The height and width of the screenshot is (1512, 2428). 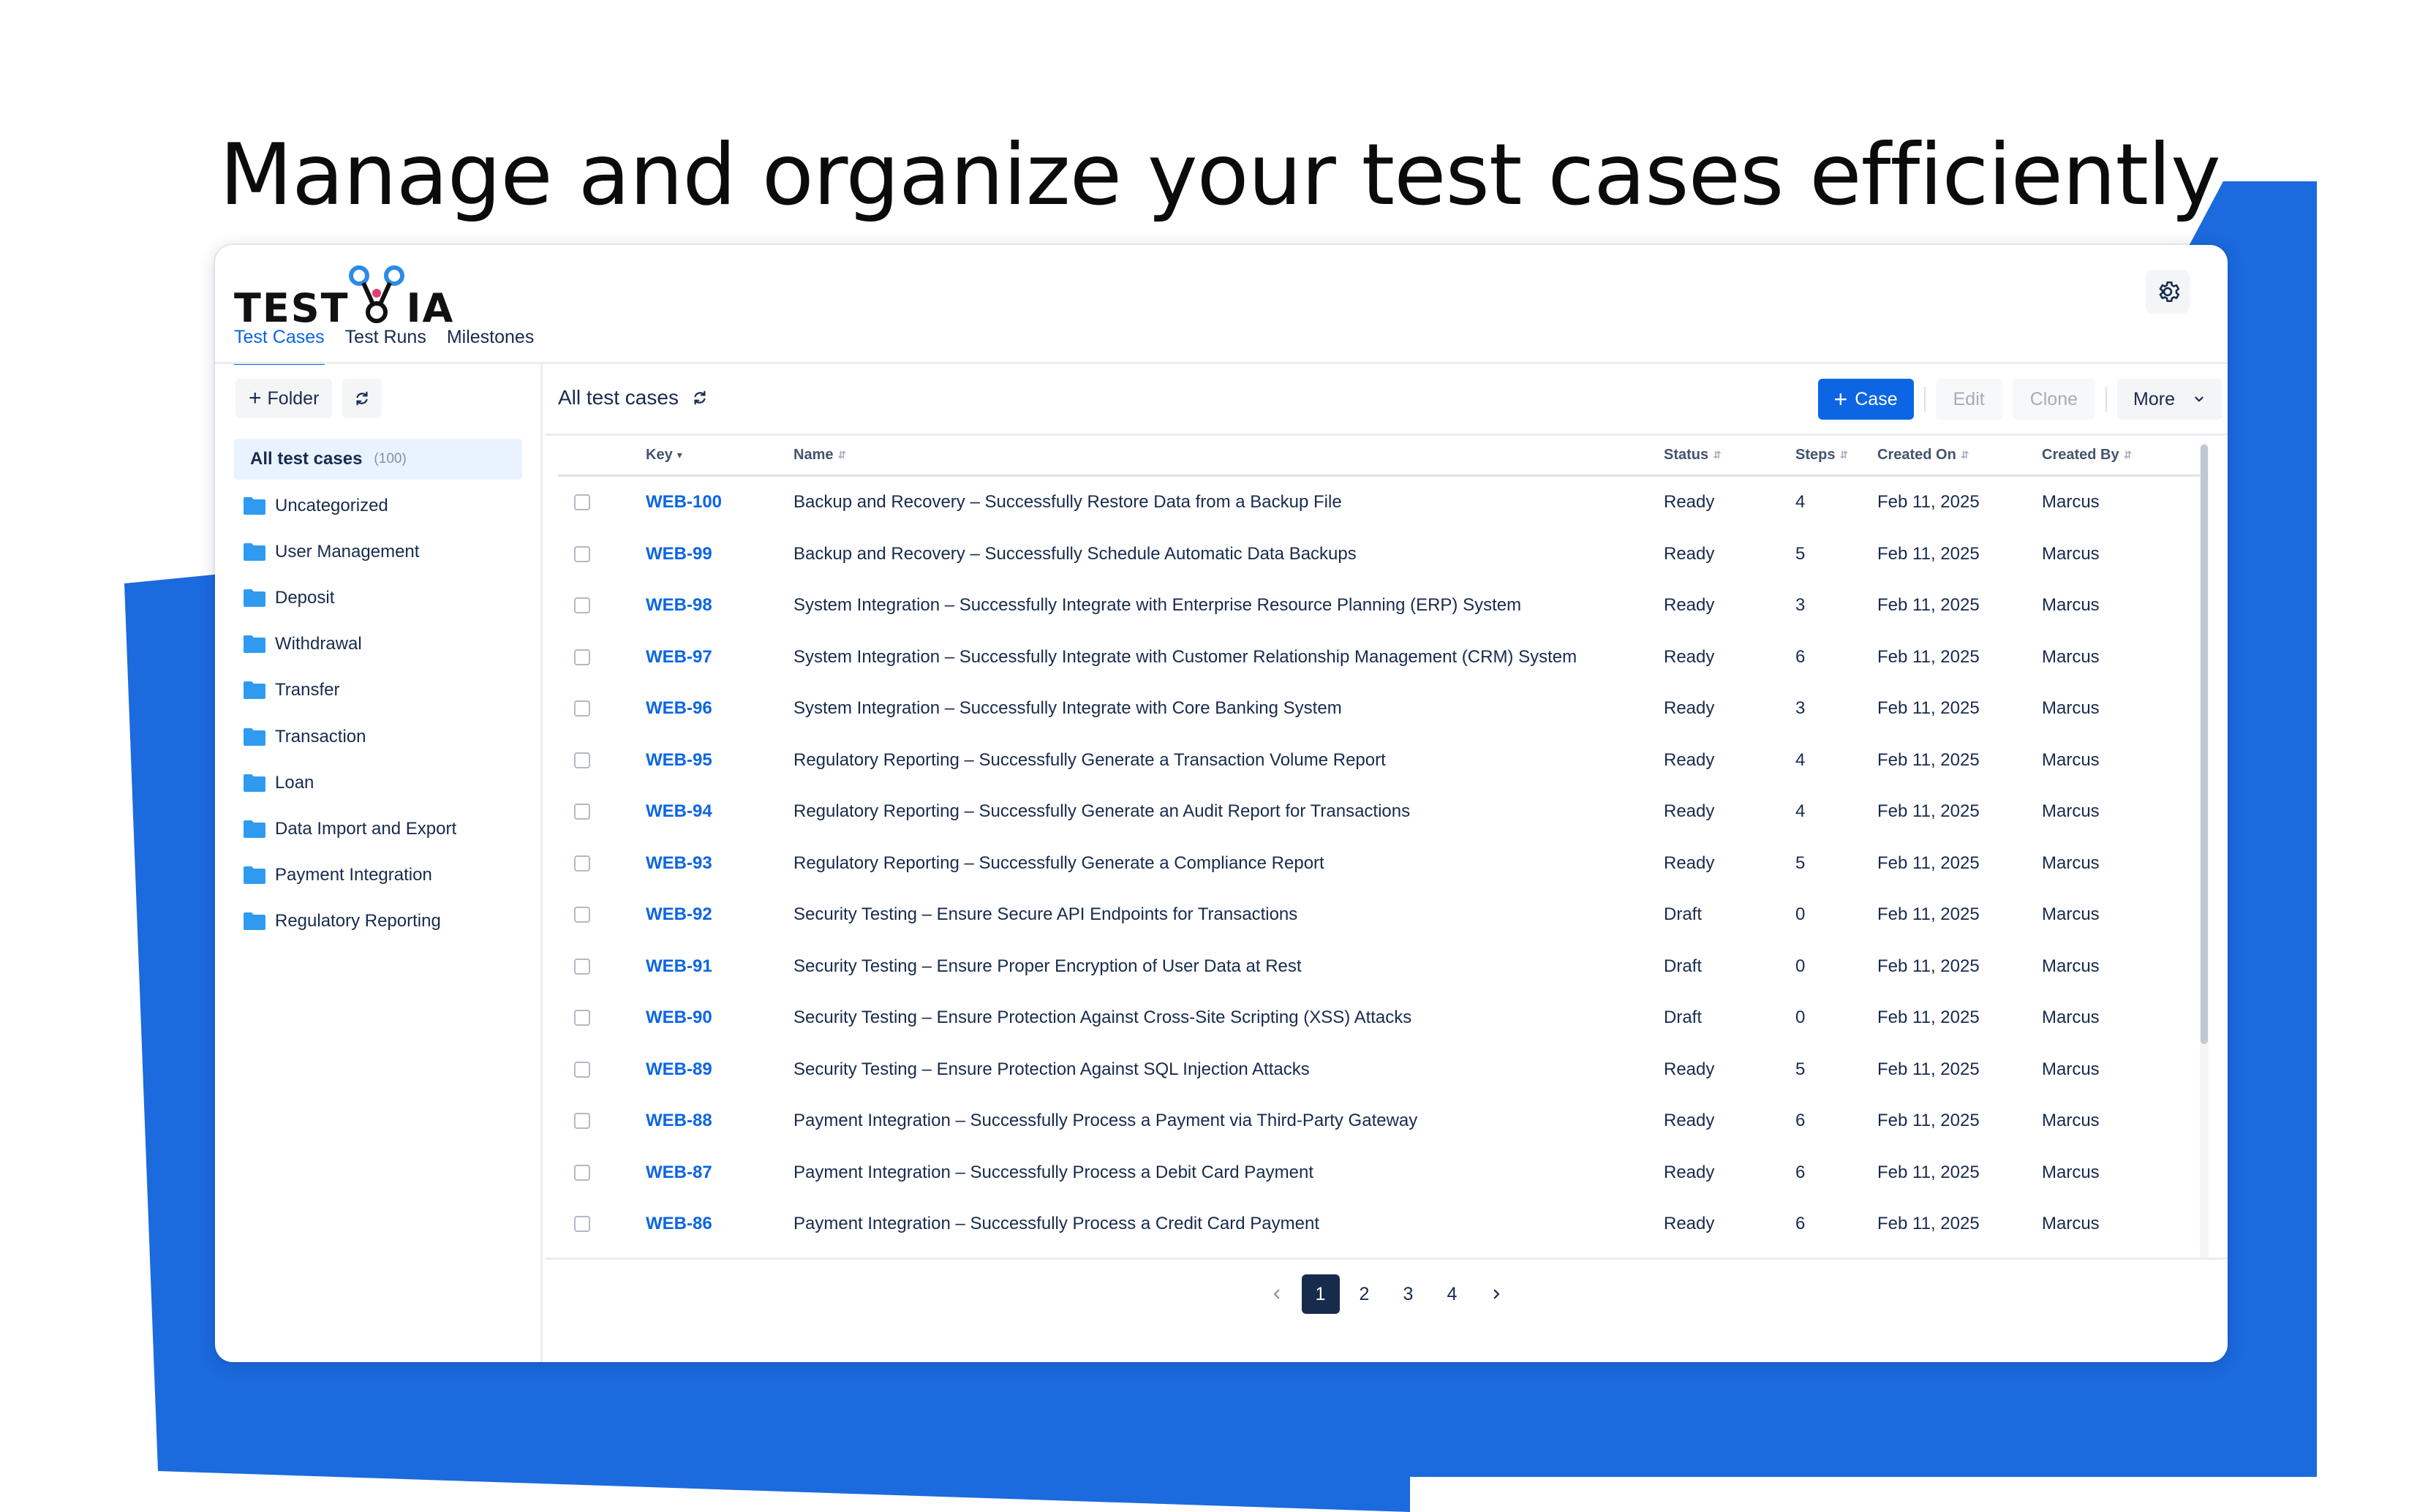 I want to click on folder-label: Payment Integration, so click(x=353, y=875).